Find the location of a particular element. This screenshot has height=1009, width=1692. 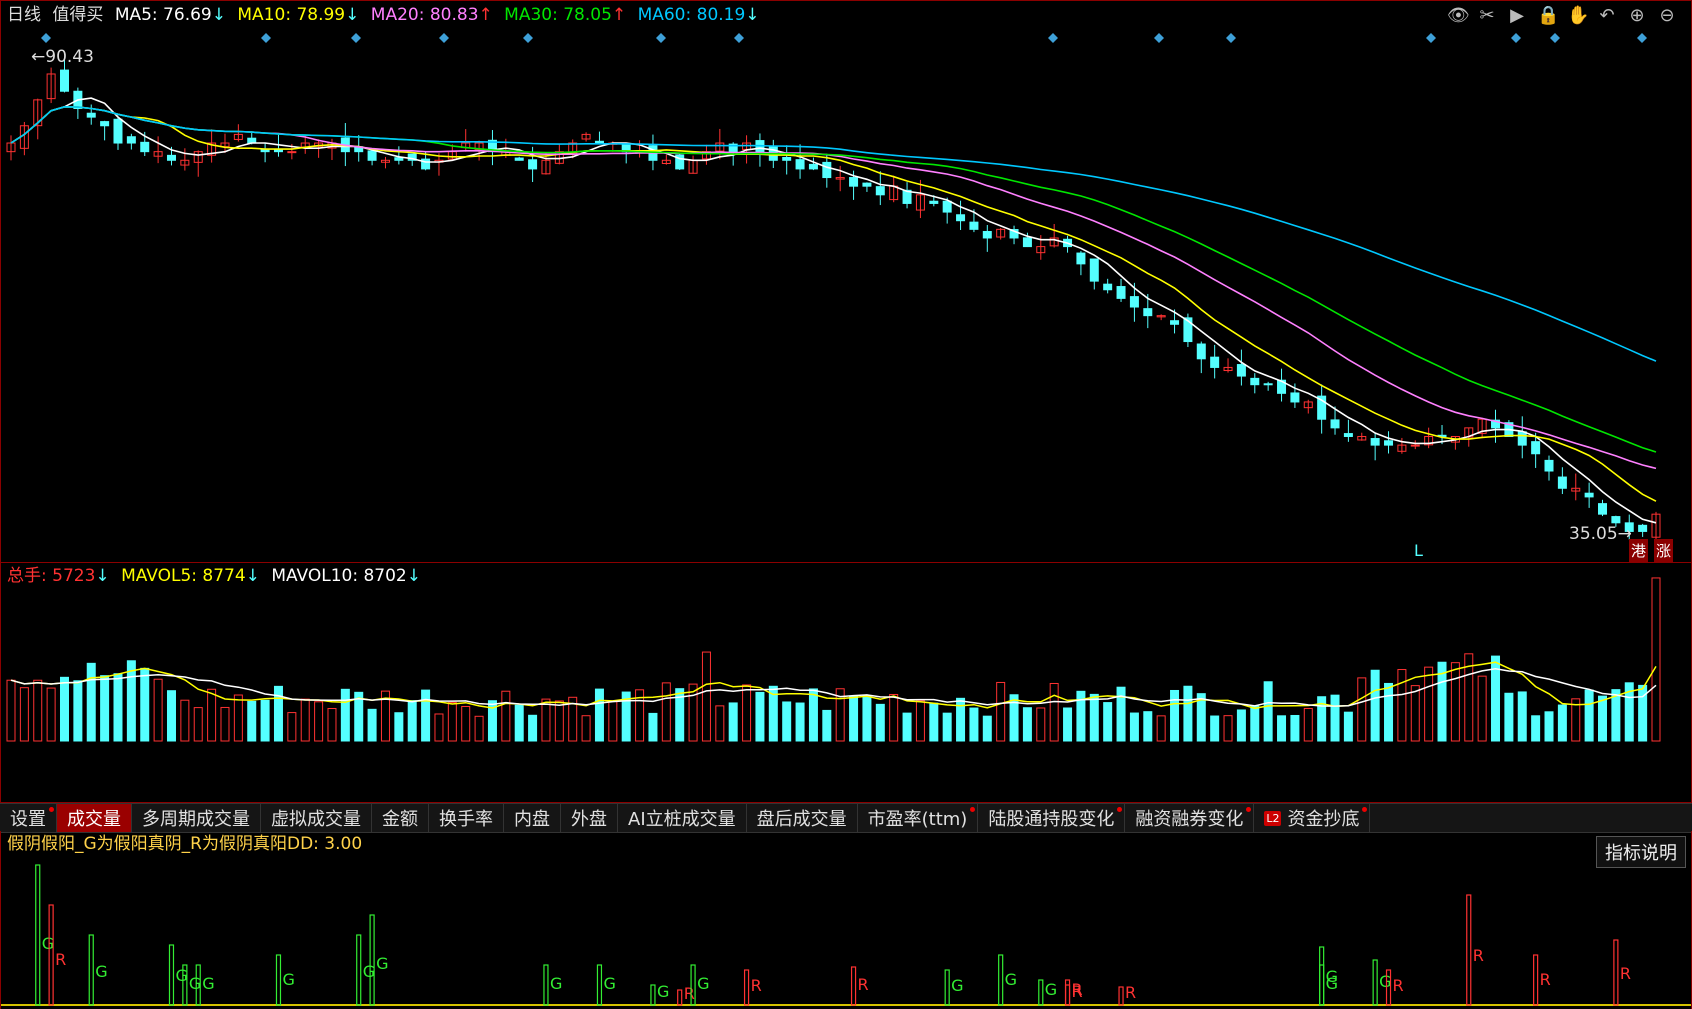

tab-label: 融资融券变化 is located at coordinates (1189, 819).